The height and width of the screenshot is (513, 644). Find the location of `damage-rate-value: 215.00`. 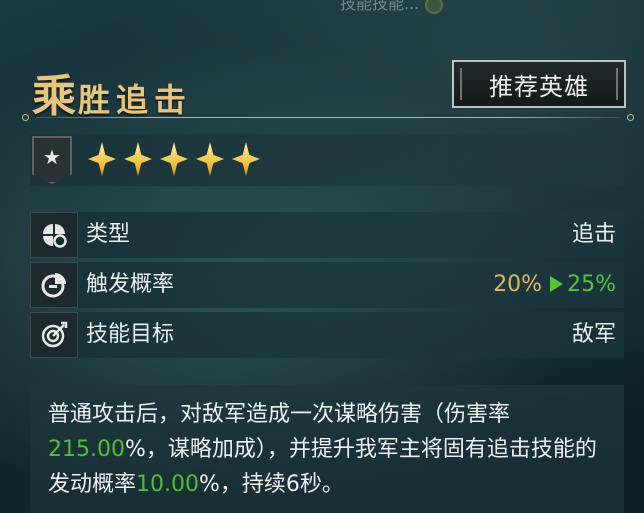

damage-rate-value: 215.00 is located at coordinates (86, 449).